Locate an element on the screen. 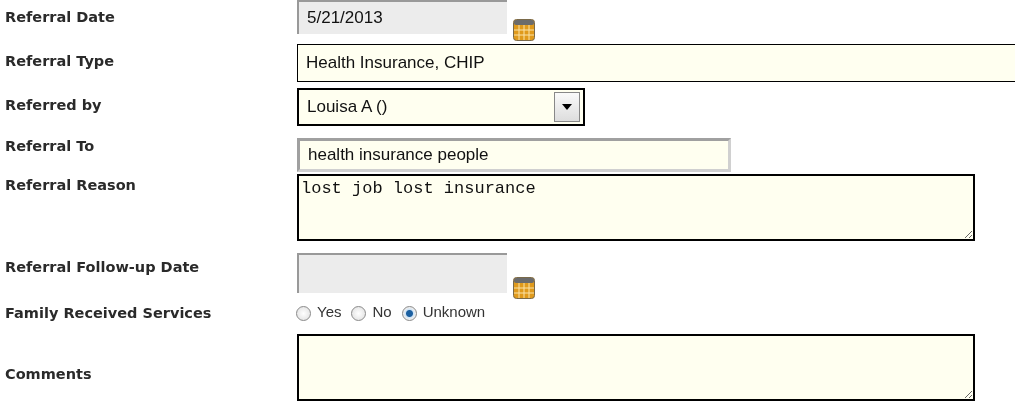 This screenshot has width=1015, height=405. radio-label: Yes is located at coordinates (329, 311).